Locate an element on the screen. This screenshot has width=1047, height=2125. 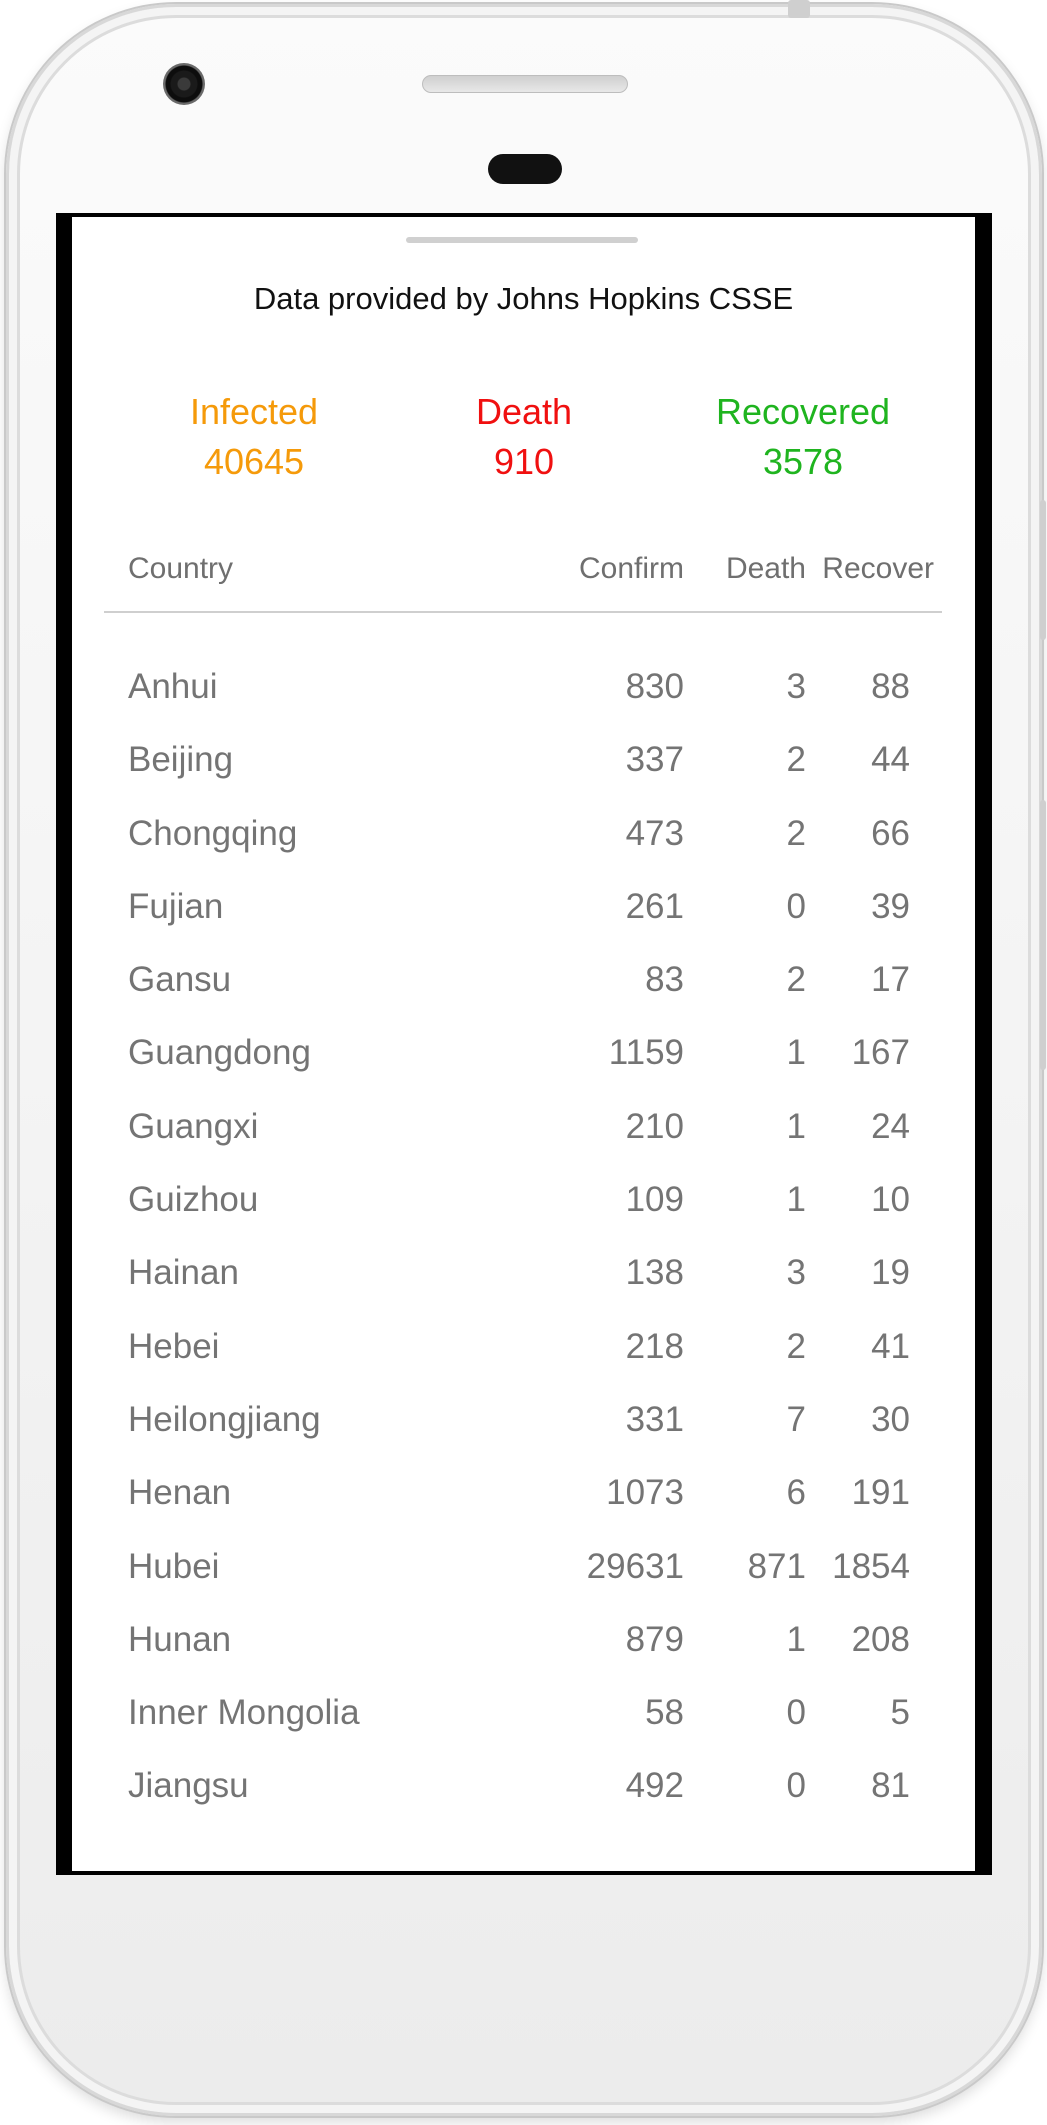
infected-label: Infected is located at coordinates (254, 411).